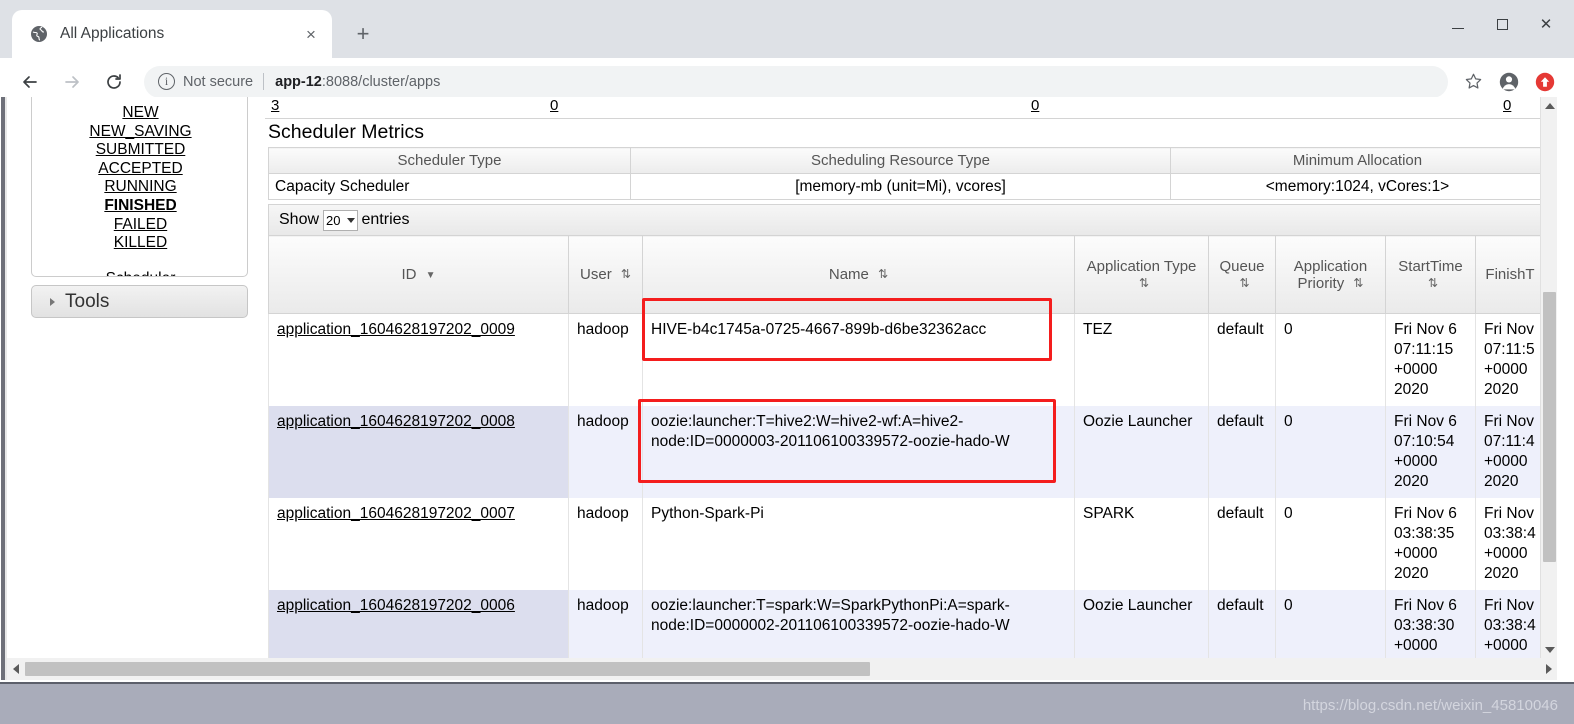 This screenshot has width=1574, height=724. Describe the element at coordinates (1430, 452) in the screenshot. I see `cell-start-time: Fri Nov 6 07:10:54 +0000 2020` at that location.